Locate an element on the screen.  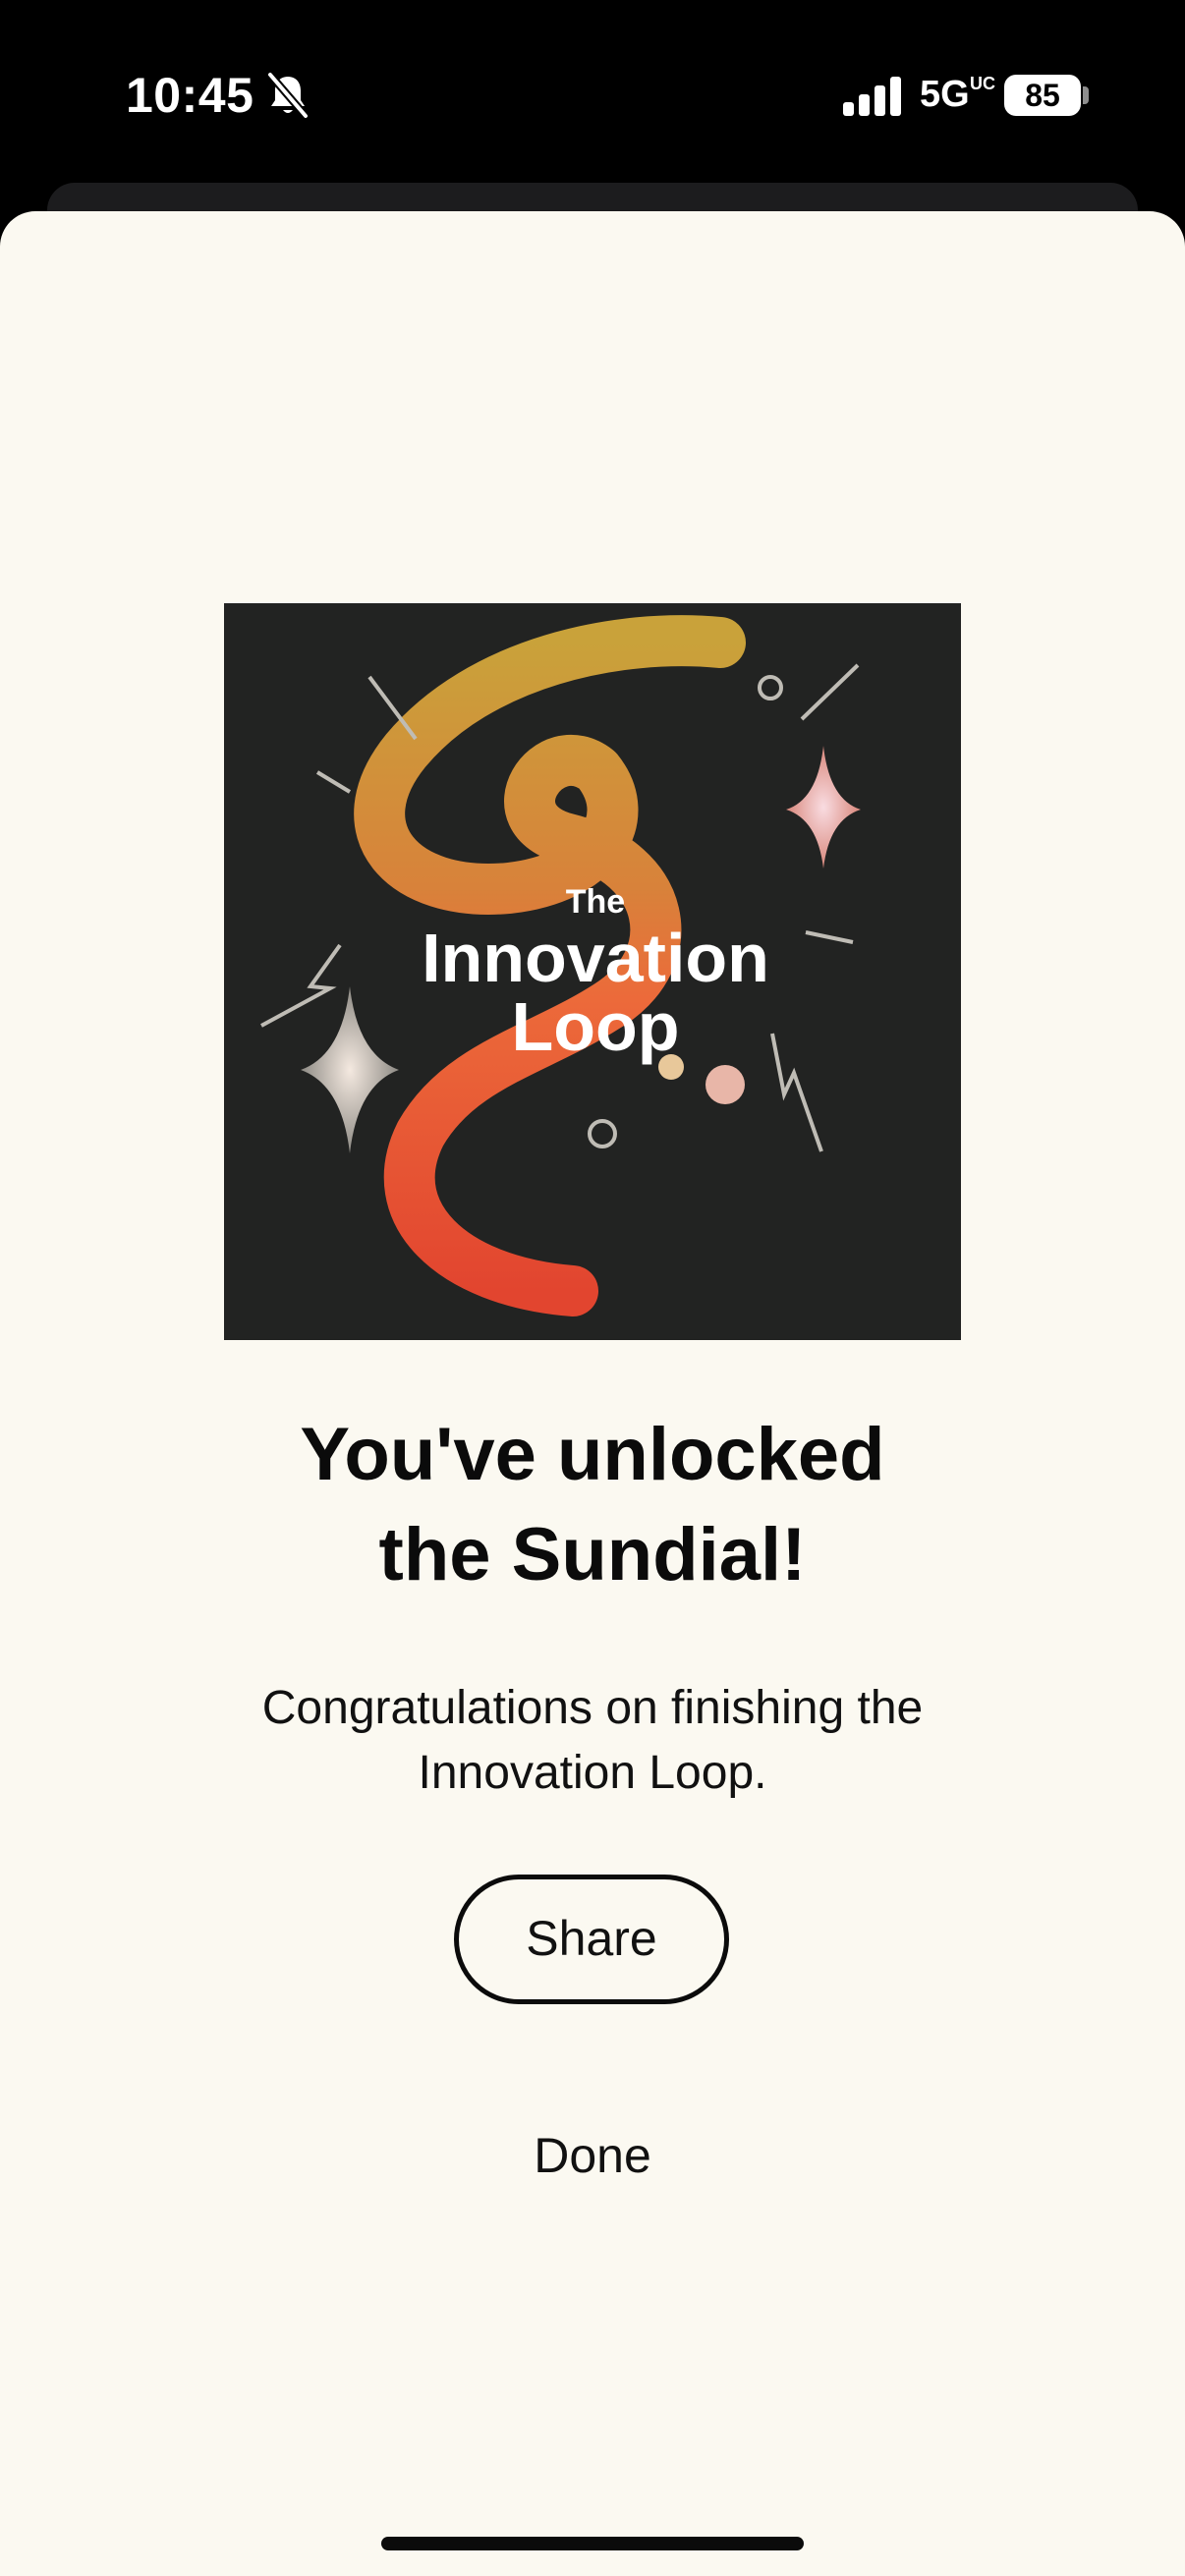
headline-line2: the Sundial! is located at coordinates (592, 1554).